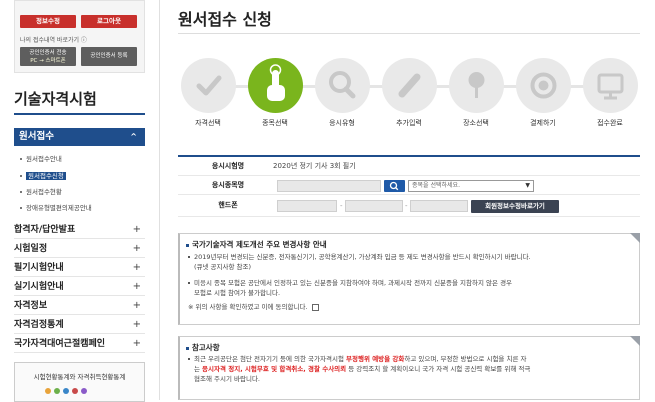 The width and height of the screenshot is (655, 402). I want to click on my-receipt-link: 나의 접수내역 바로가기 ⓘ, so click(53, 39).